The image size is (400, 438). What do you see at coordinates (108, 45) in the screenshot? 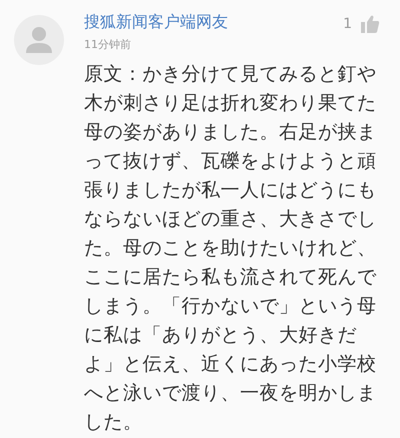
I see `timestamp: 11分钟前` at bounding box center [108, 45].